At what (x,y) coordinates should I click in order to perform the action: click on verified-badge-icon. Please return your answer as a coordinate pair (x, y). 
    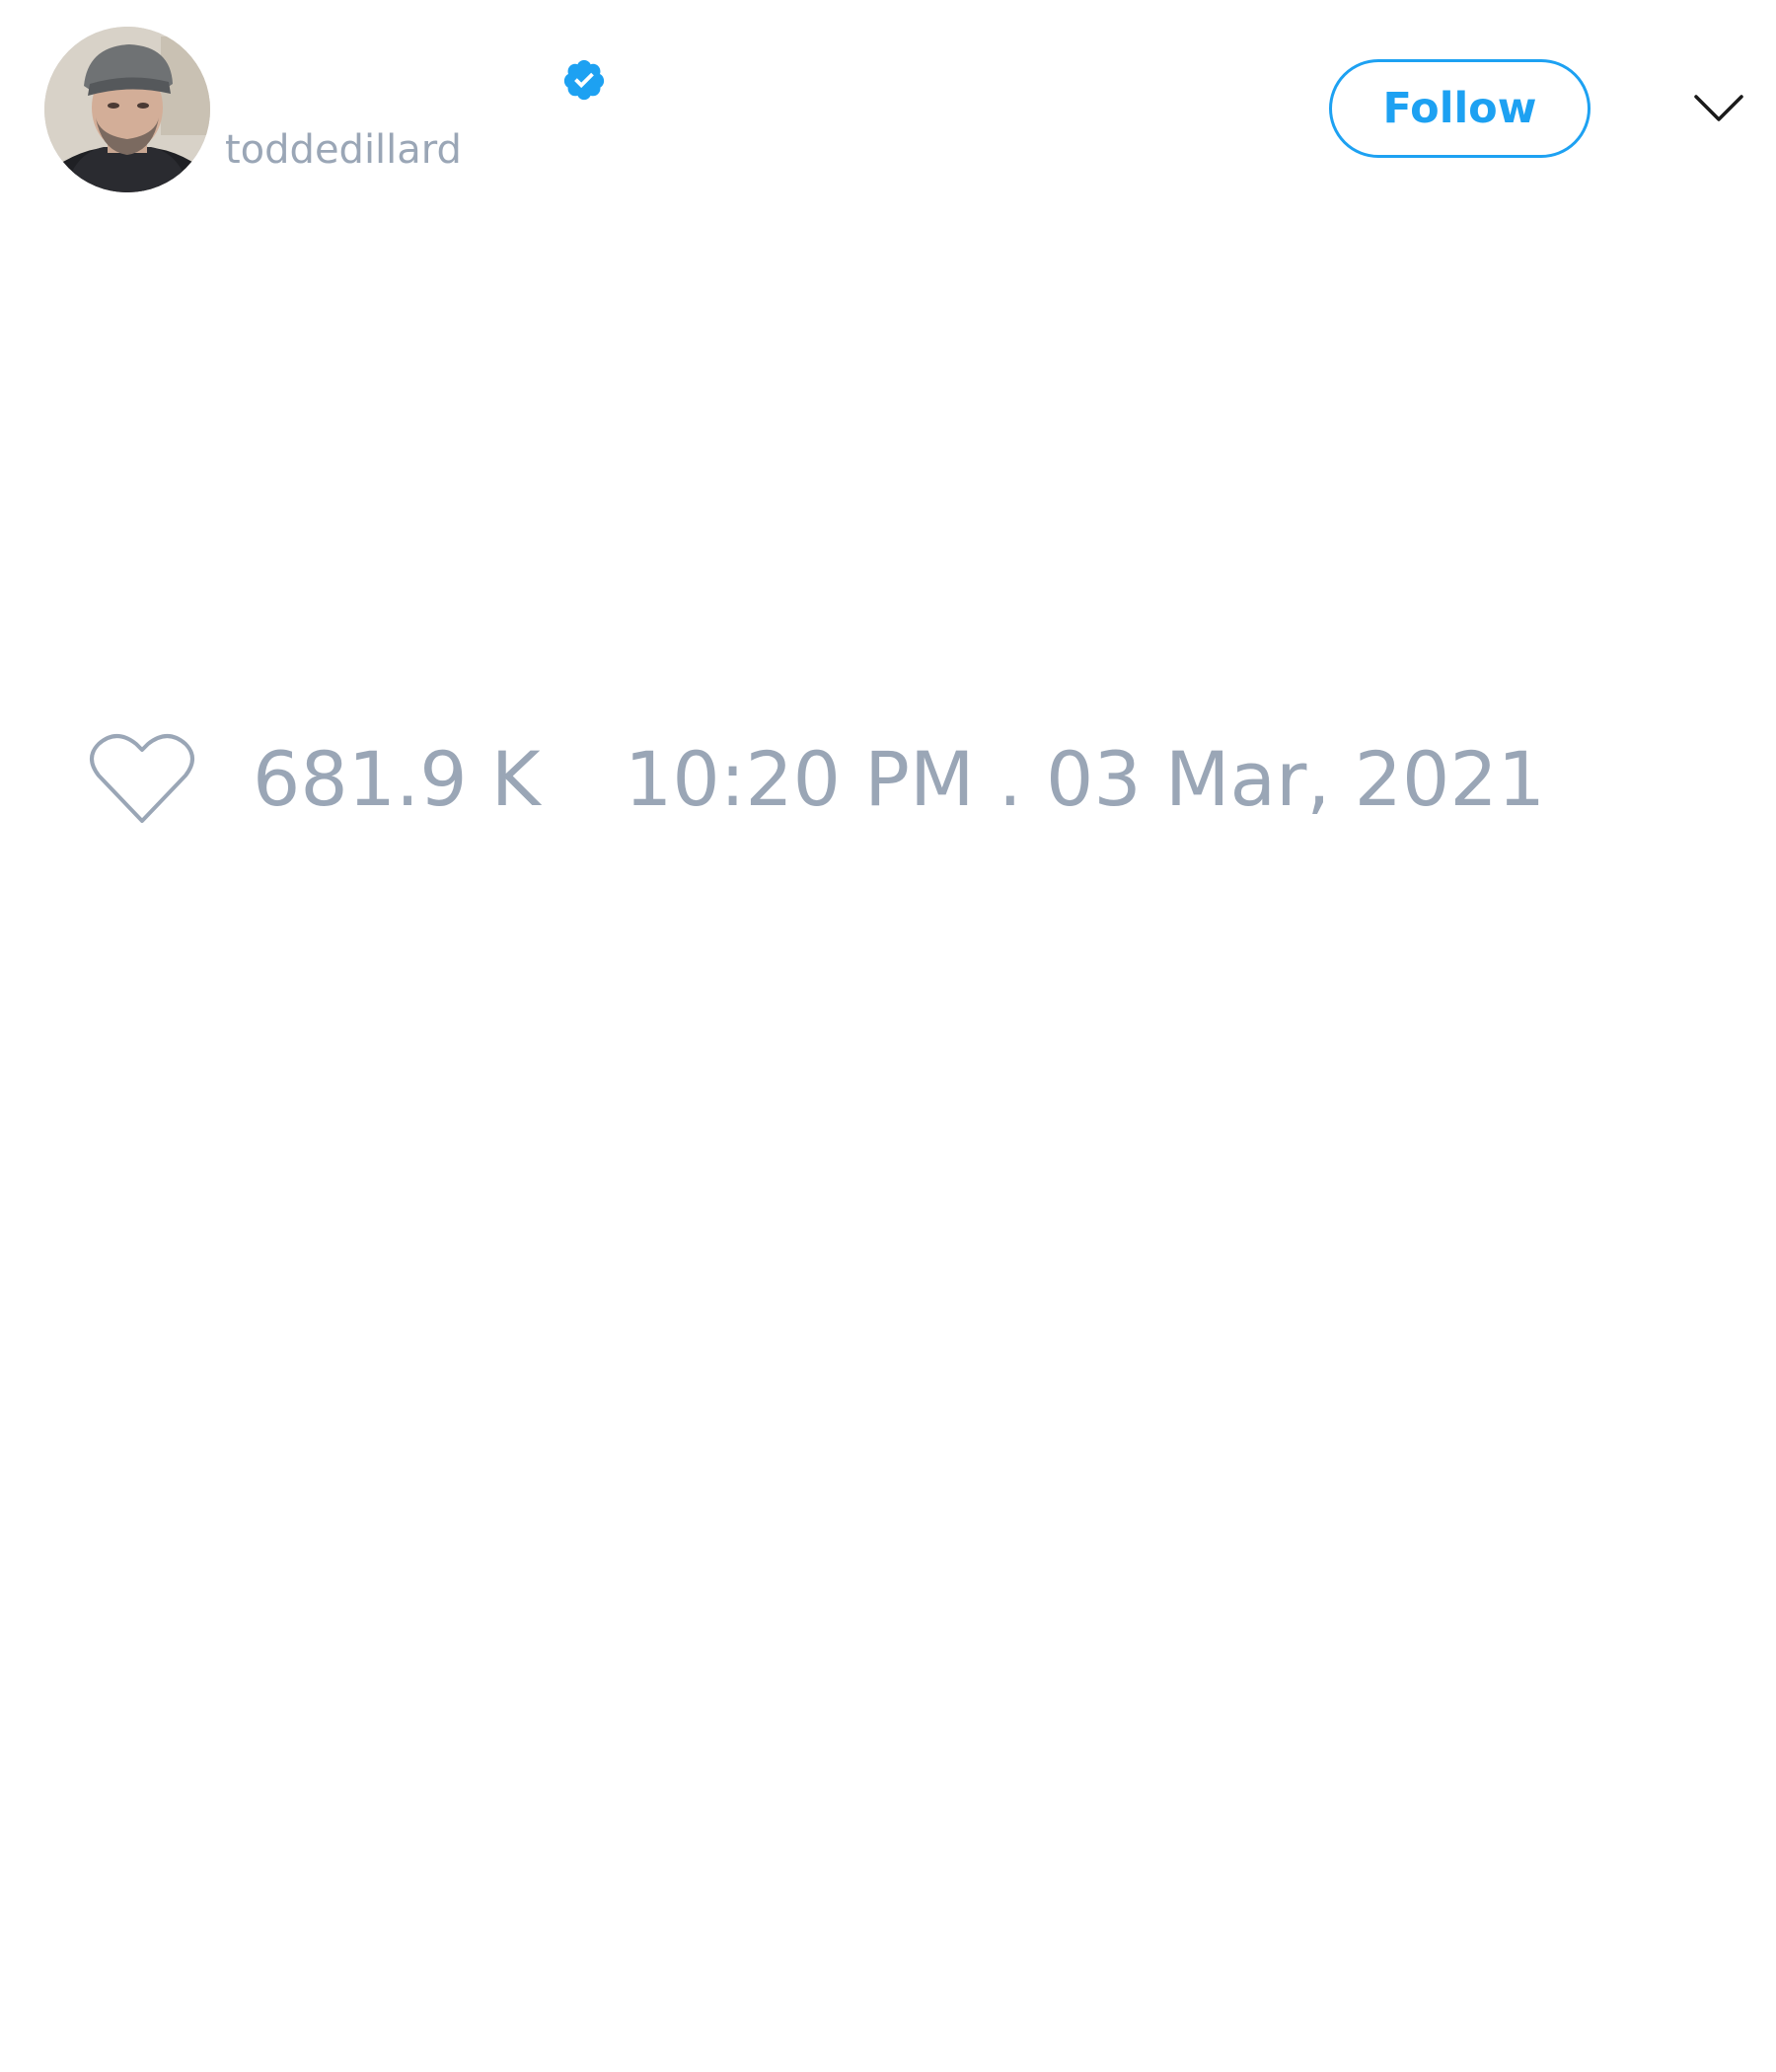
    Looking at the image, I should click on (584, 80).